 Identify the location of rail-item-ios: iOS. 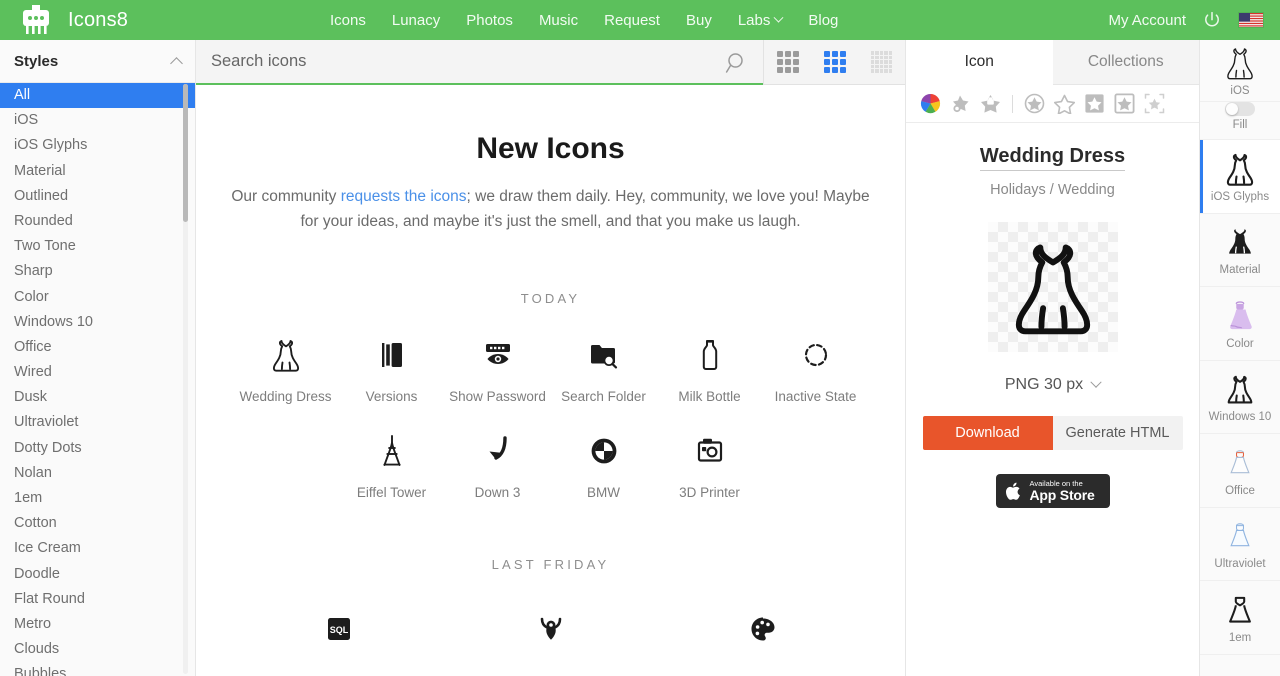
(1240, 71).